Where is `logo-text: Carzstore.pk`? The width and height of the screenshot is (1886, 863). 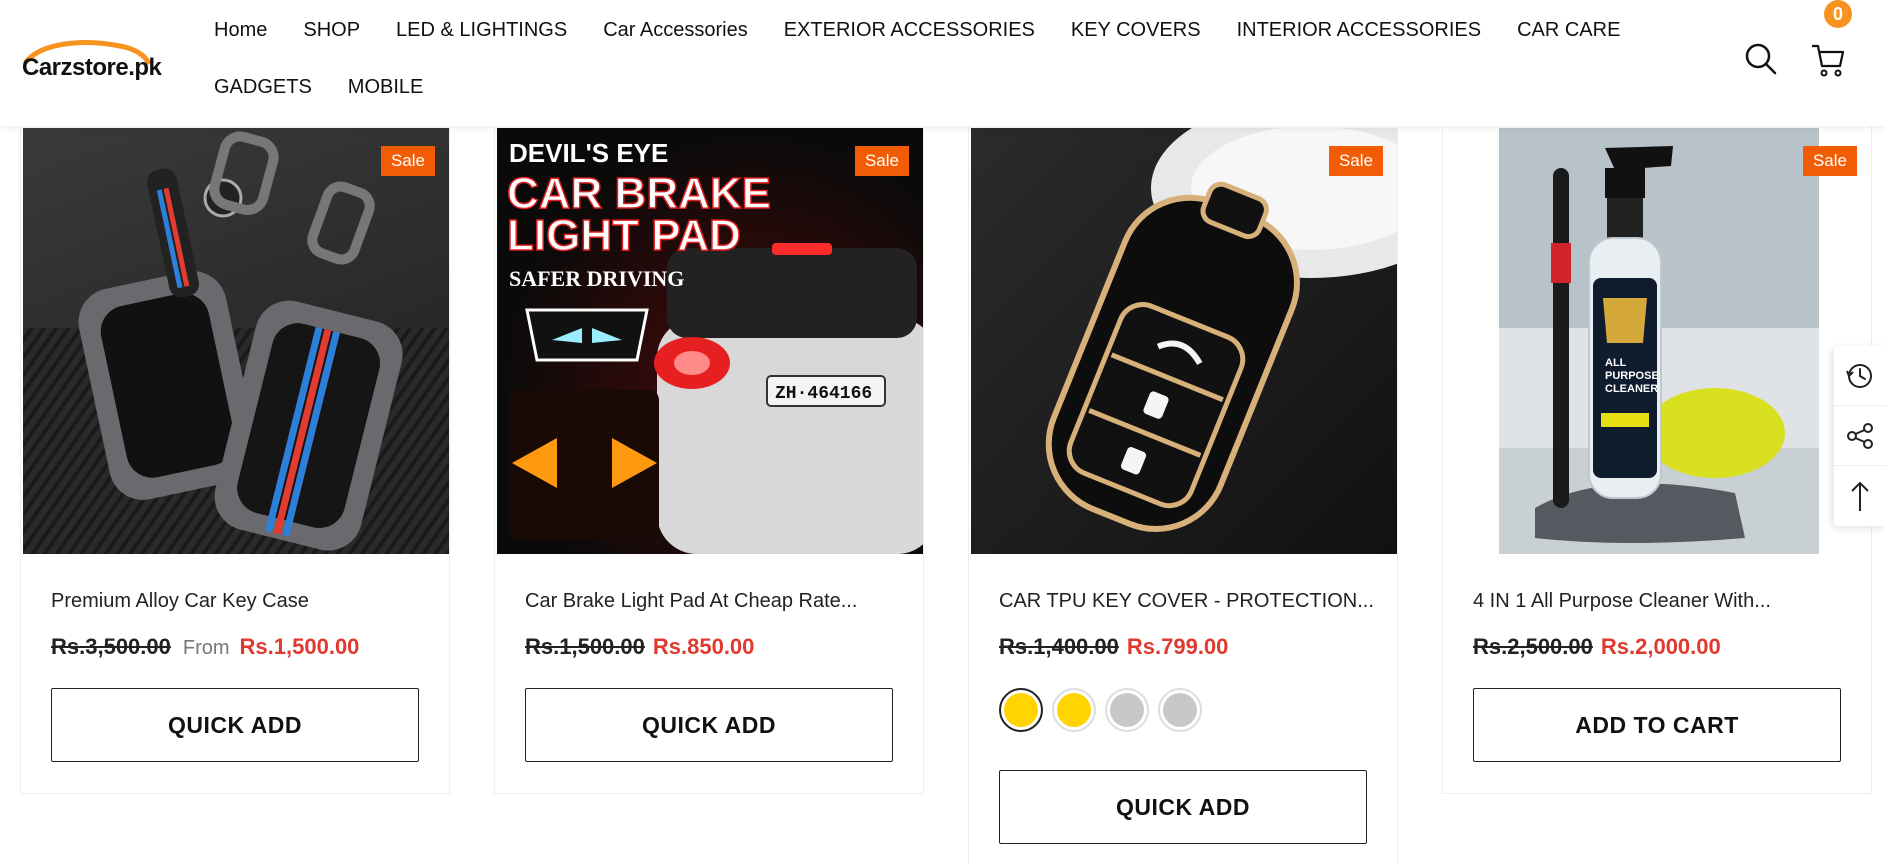
logo-text: Carzstore.pk is located at coordinates (92, 67).